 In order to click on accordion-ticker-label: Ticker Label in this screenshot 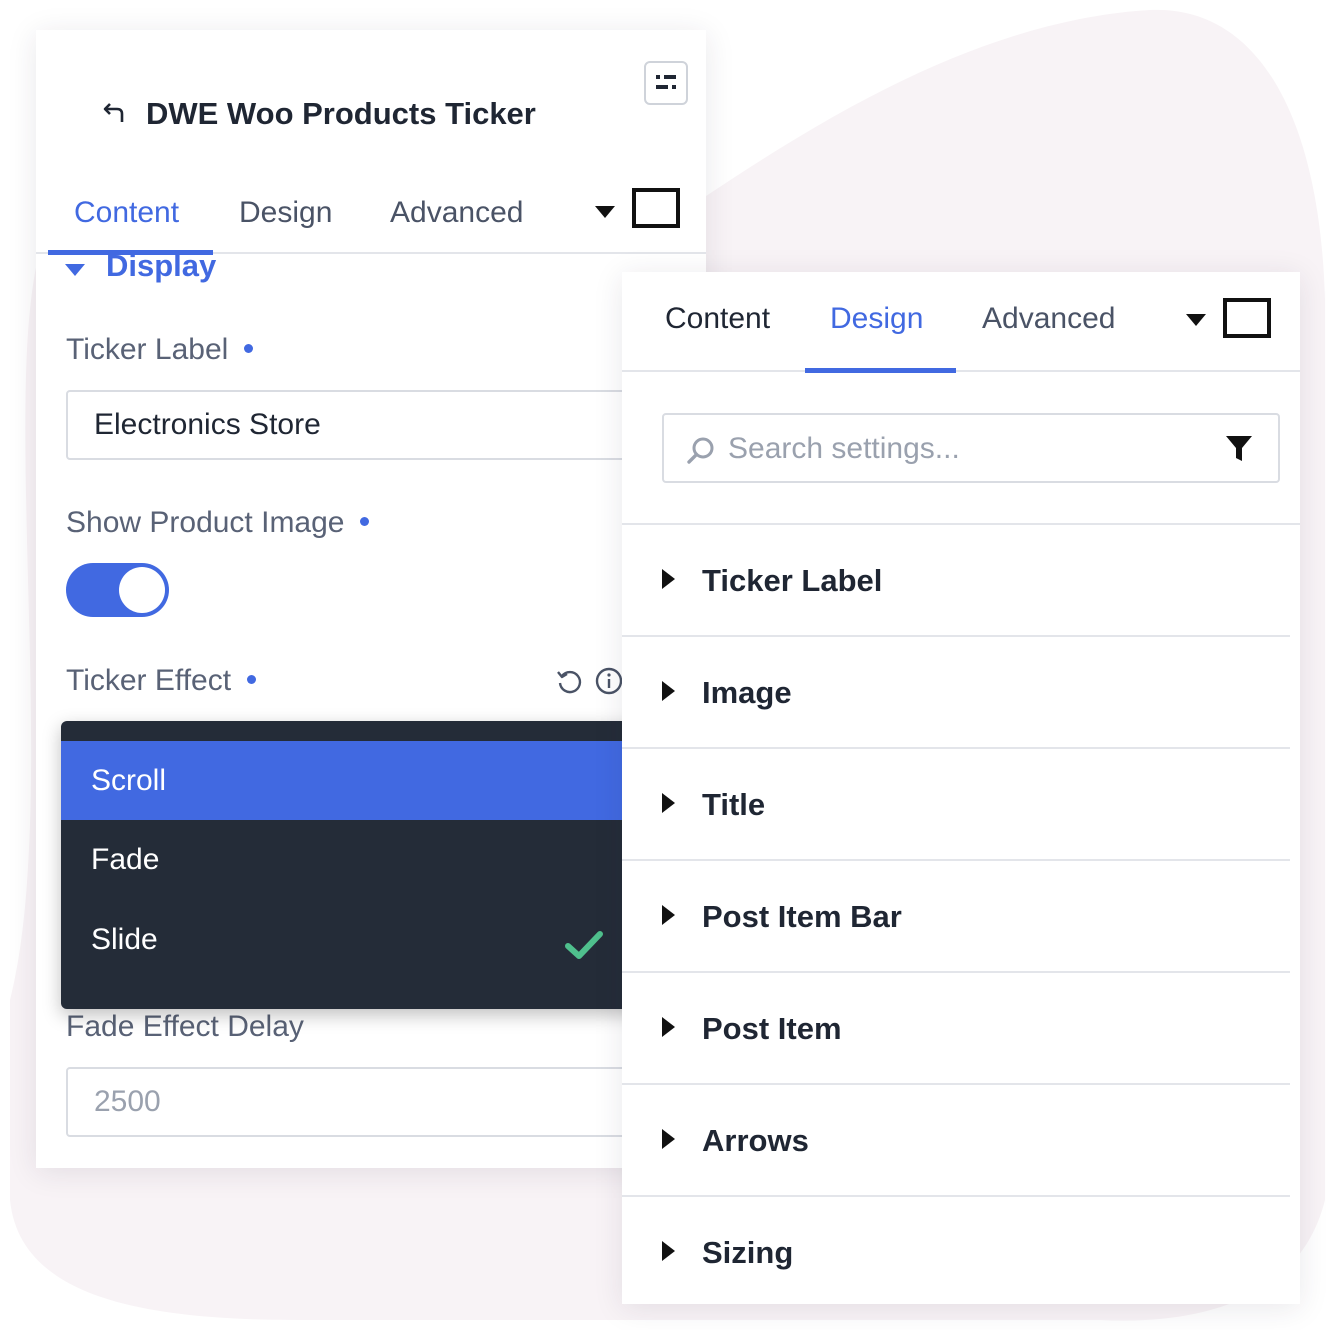, I will do `click(956, 581)`.